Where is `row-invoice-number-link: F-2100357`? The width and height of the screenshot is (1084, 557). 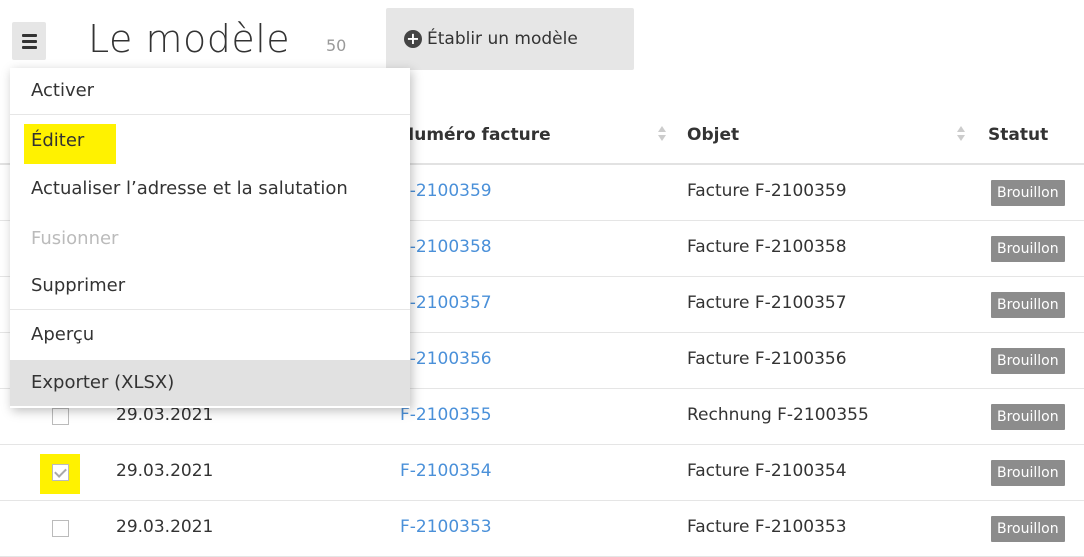
row-invoice-number-link: F-2100357 is located at coordinates (446, 303).